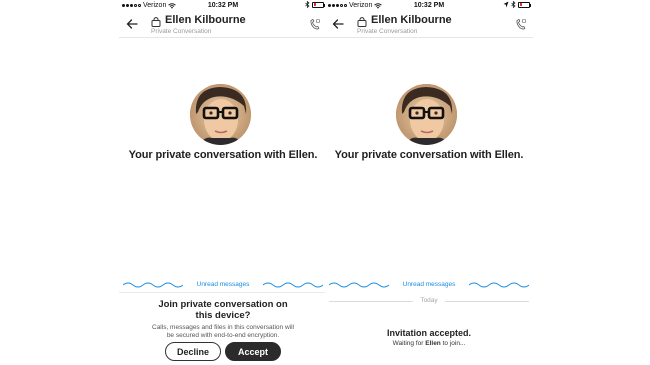 The image size is (650, 365). What do you see at coordinates (506, 4) in the screenshot?
I see `location-icon` at bounding box center [506, 4].